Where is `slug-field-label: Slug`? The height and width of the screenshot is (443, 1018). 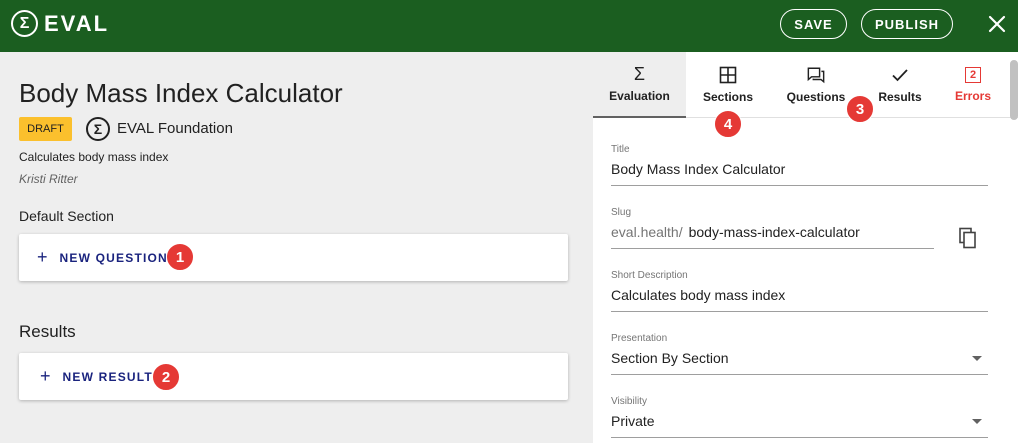 slug-field-label: Slug is located at coordinates (621, 212).